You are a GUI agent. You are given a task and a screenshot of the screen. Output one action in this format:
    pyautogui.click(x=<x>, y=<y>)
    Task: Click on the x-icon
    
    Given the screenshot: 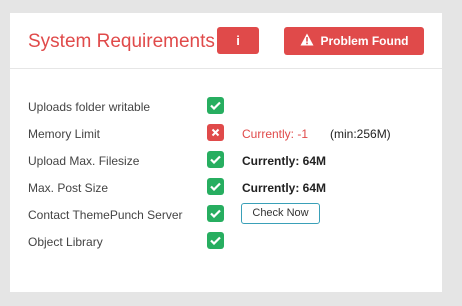 What is the action you would take?
    pyautogui.click(x=215, y=132)
    